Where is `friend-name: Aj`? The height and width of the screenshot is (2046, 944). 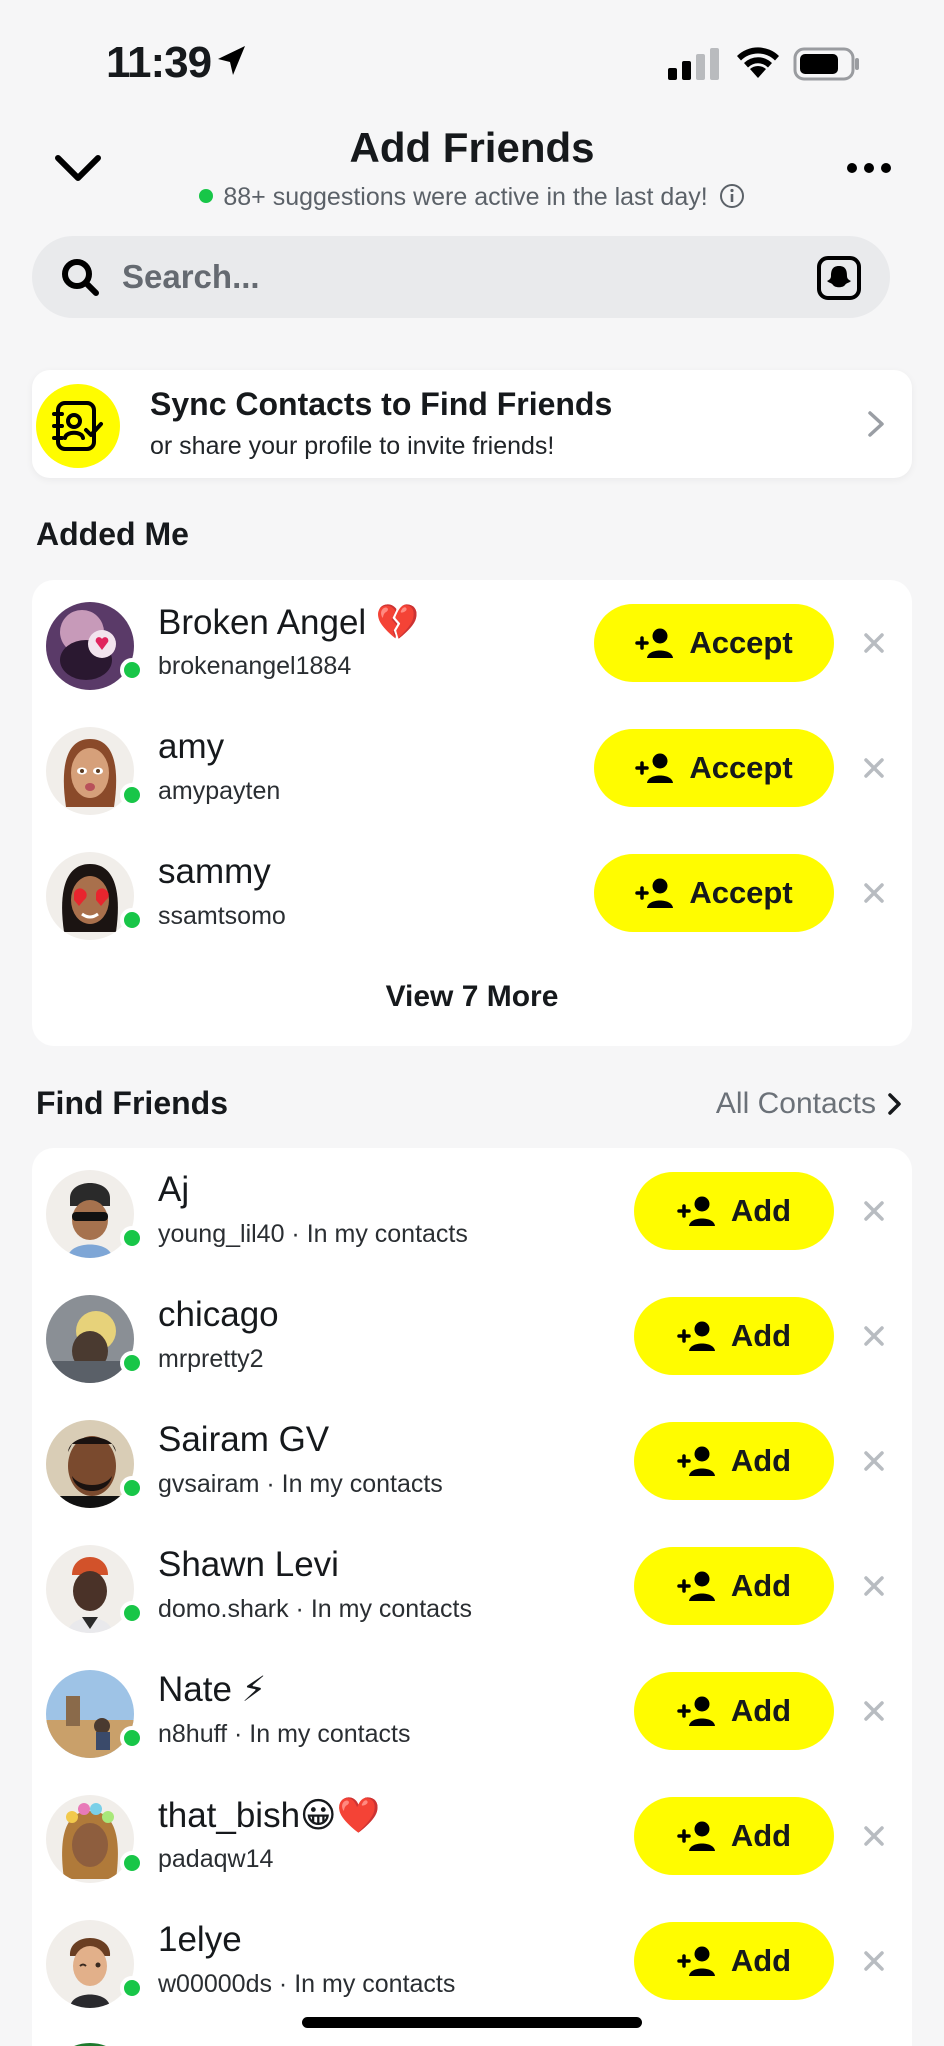
friend-name: Aj is located at coordinates (174, 1189).